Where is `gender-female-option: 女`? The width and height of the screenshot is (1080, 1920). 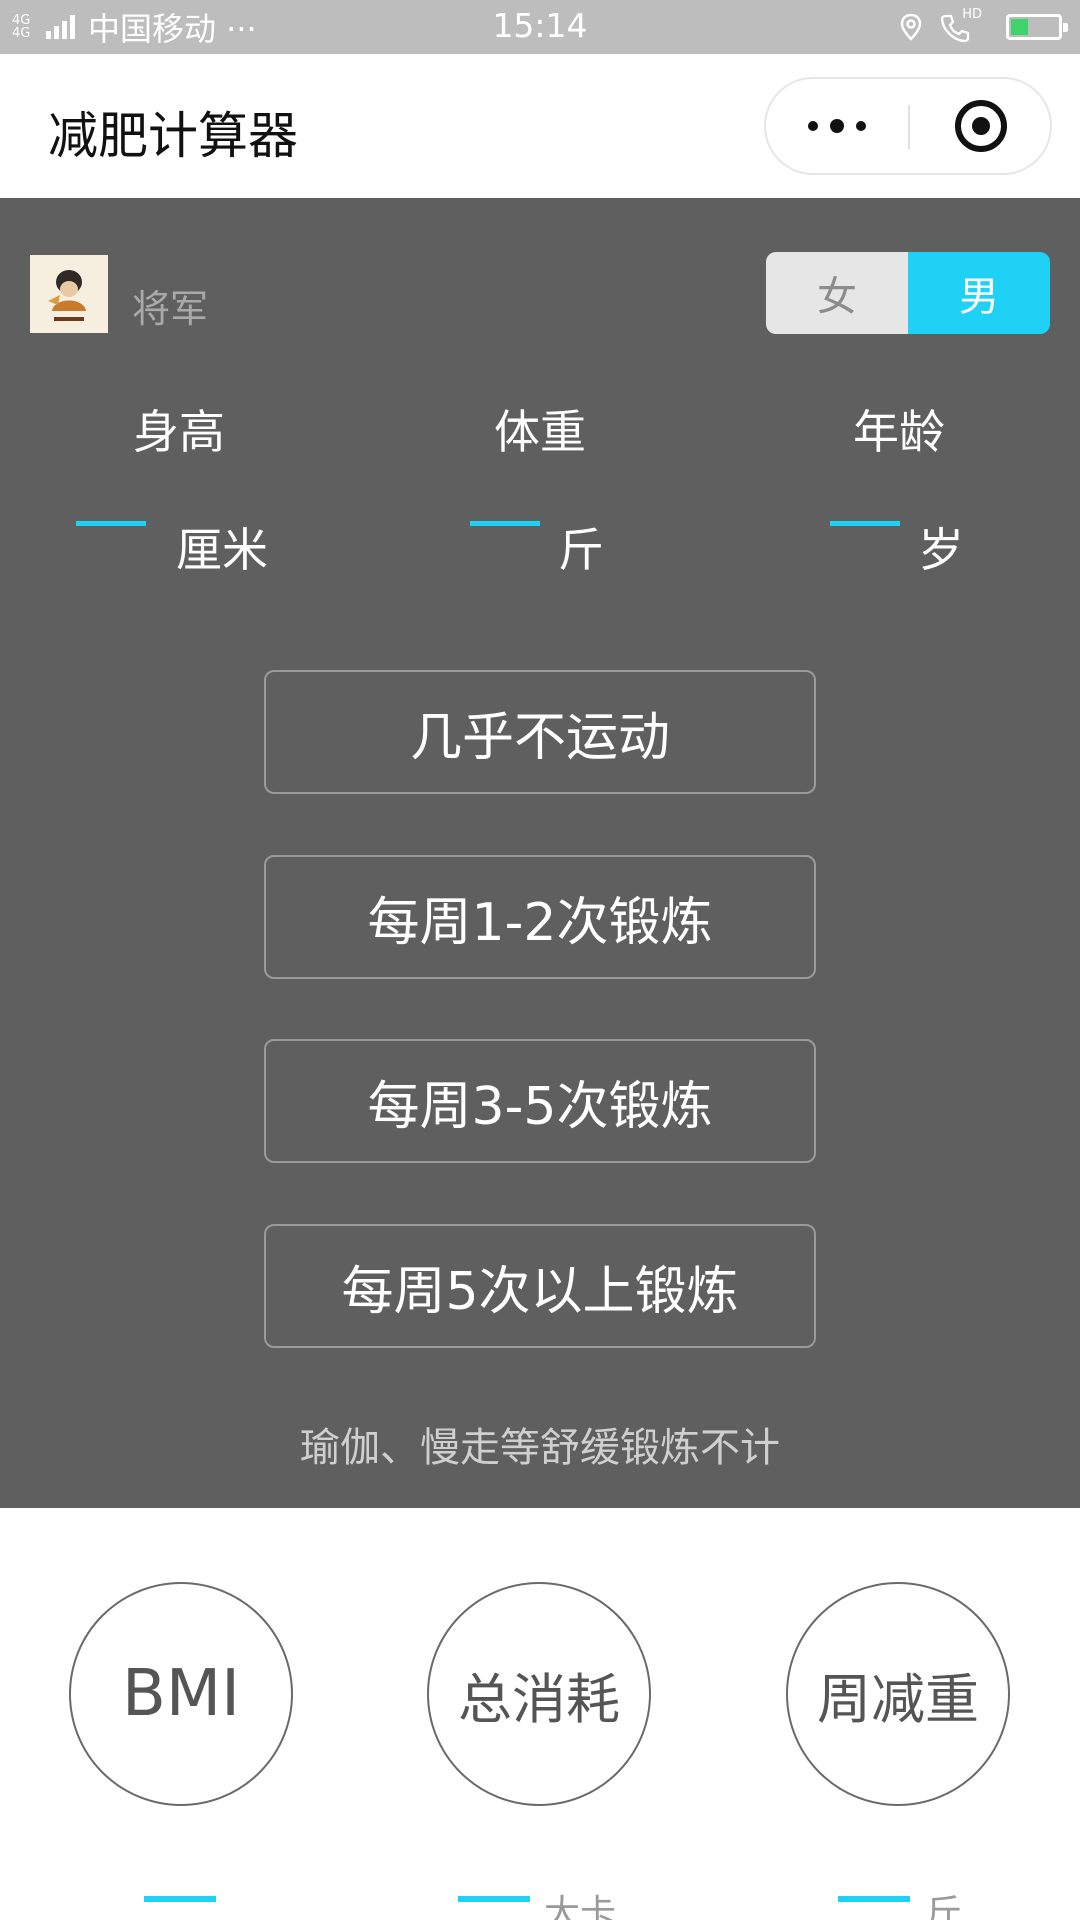
gender-female-option: 女 is located at coordinates (837, 293).